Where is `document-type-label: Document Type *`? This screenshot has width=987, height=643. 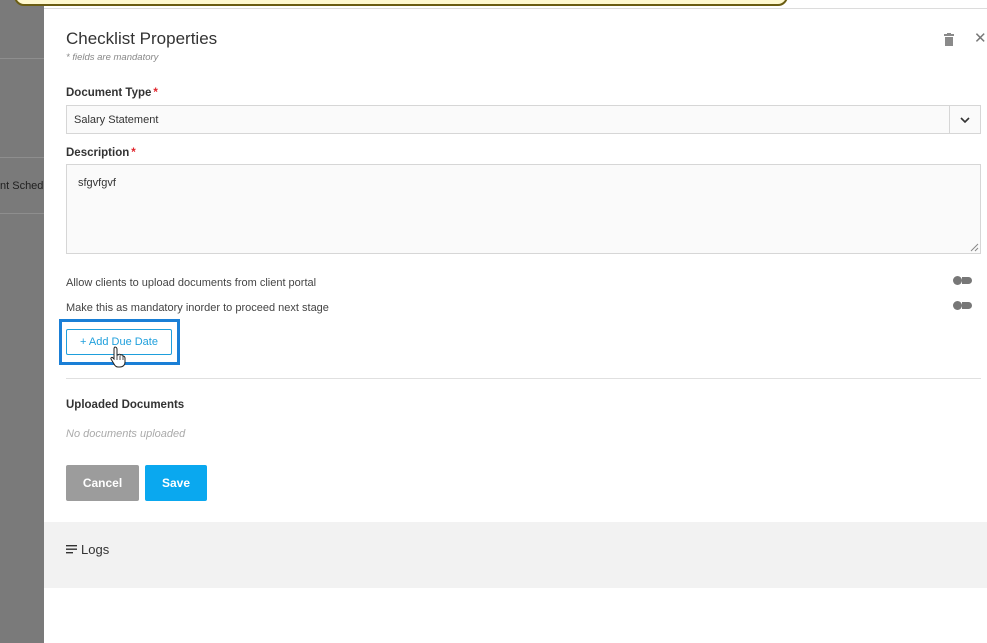 document-type-label: Document Type * is located at coordinates (112, 93).